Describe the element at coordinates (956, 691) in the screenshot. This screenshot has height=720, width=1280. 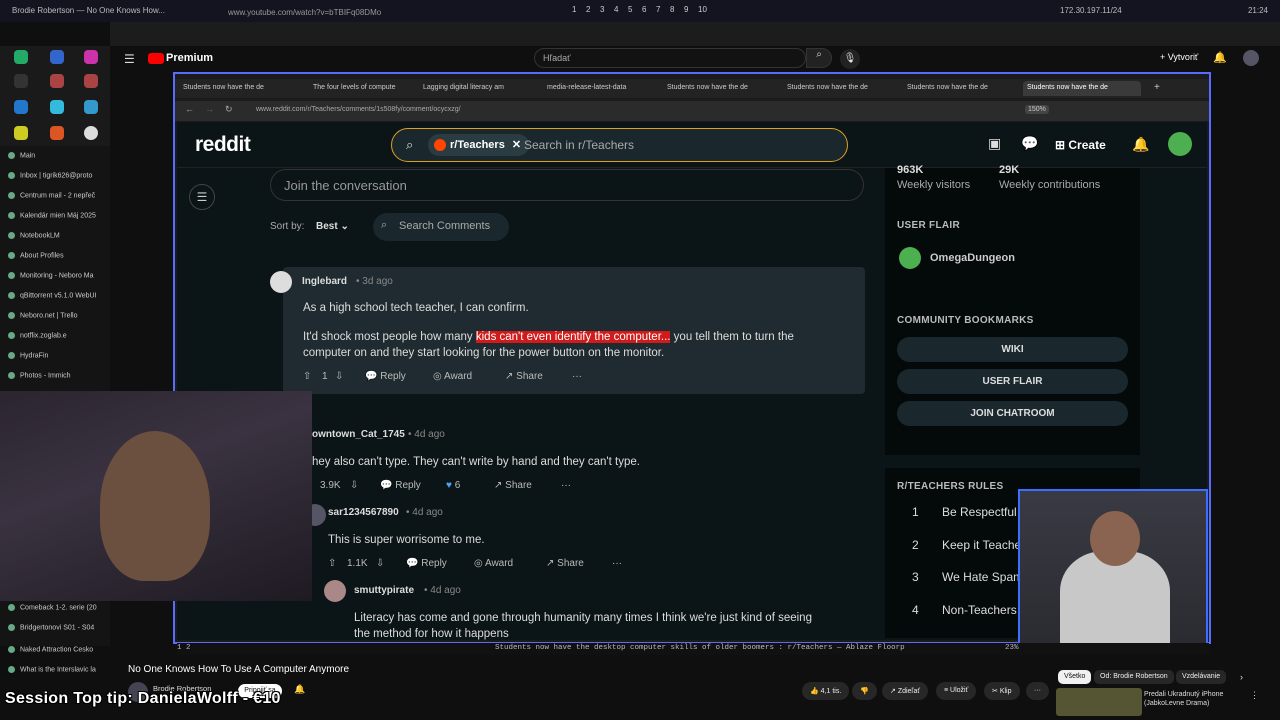
I see `save-button: ≡ Uložiť` at that location.